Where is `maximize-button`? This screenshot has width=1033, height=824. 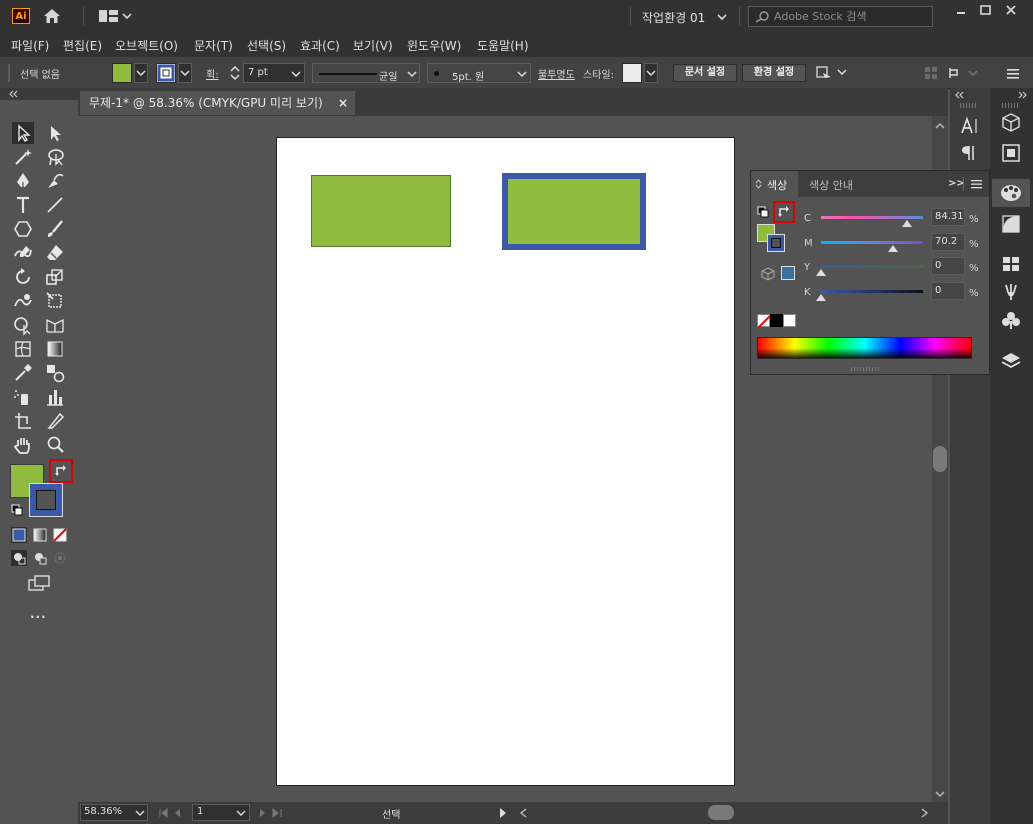 maximize-button is located at coordinates (985, 11).